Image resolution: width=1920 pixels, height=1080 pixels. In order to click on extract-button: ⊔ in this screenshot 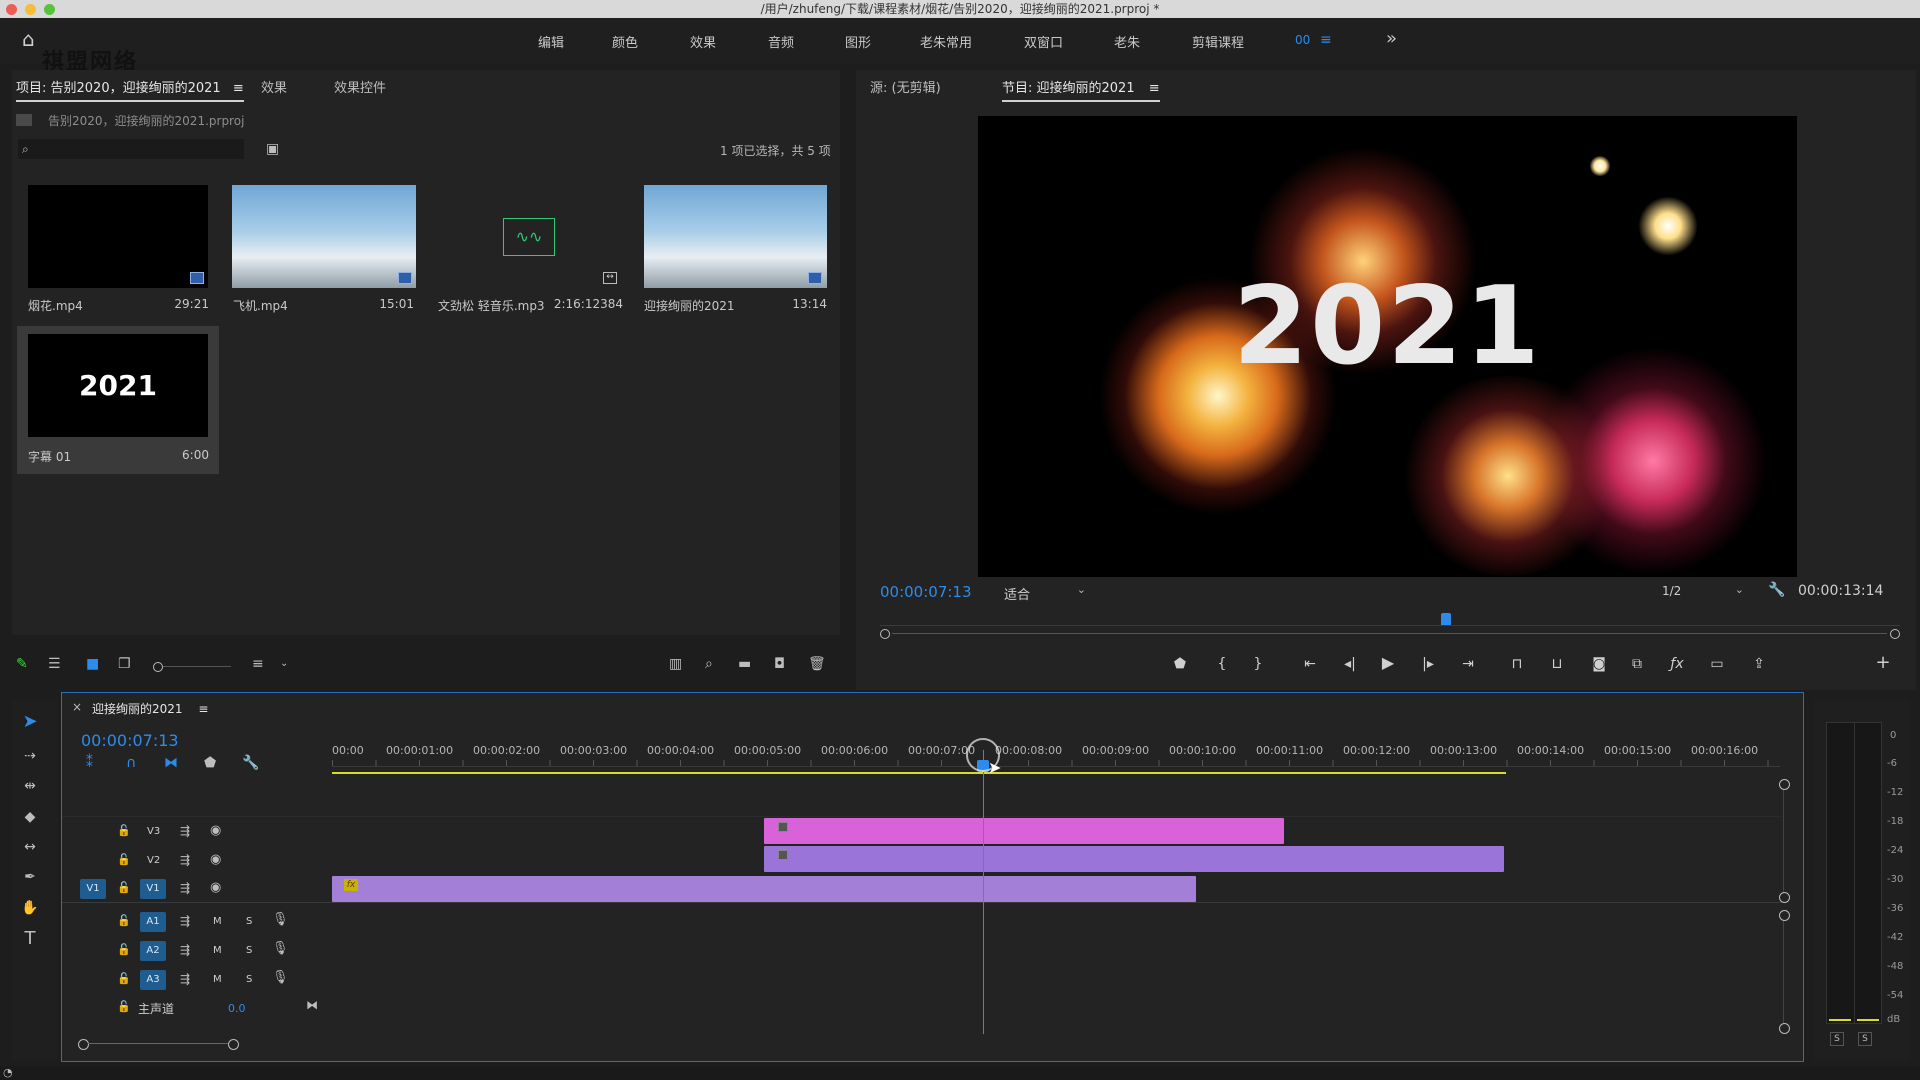, I will do `click(1557, 664)`.